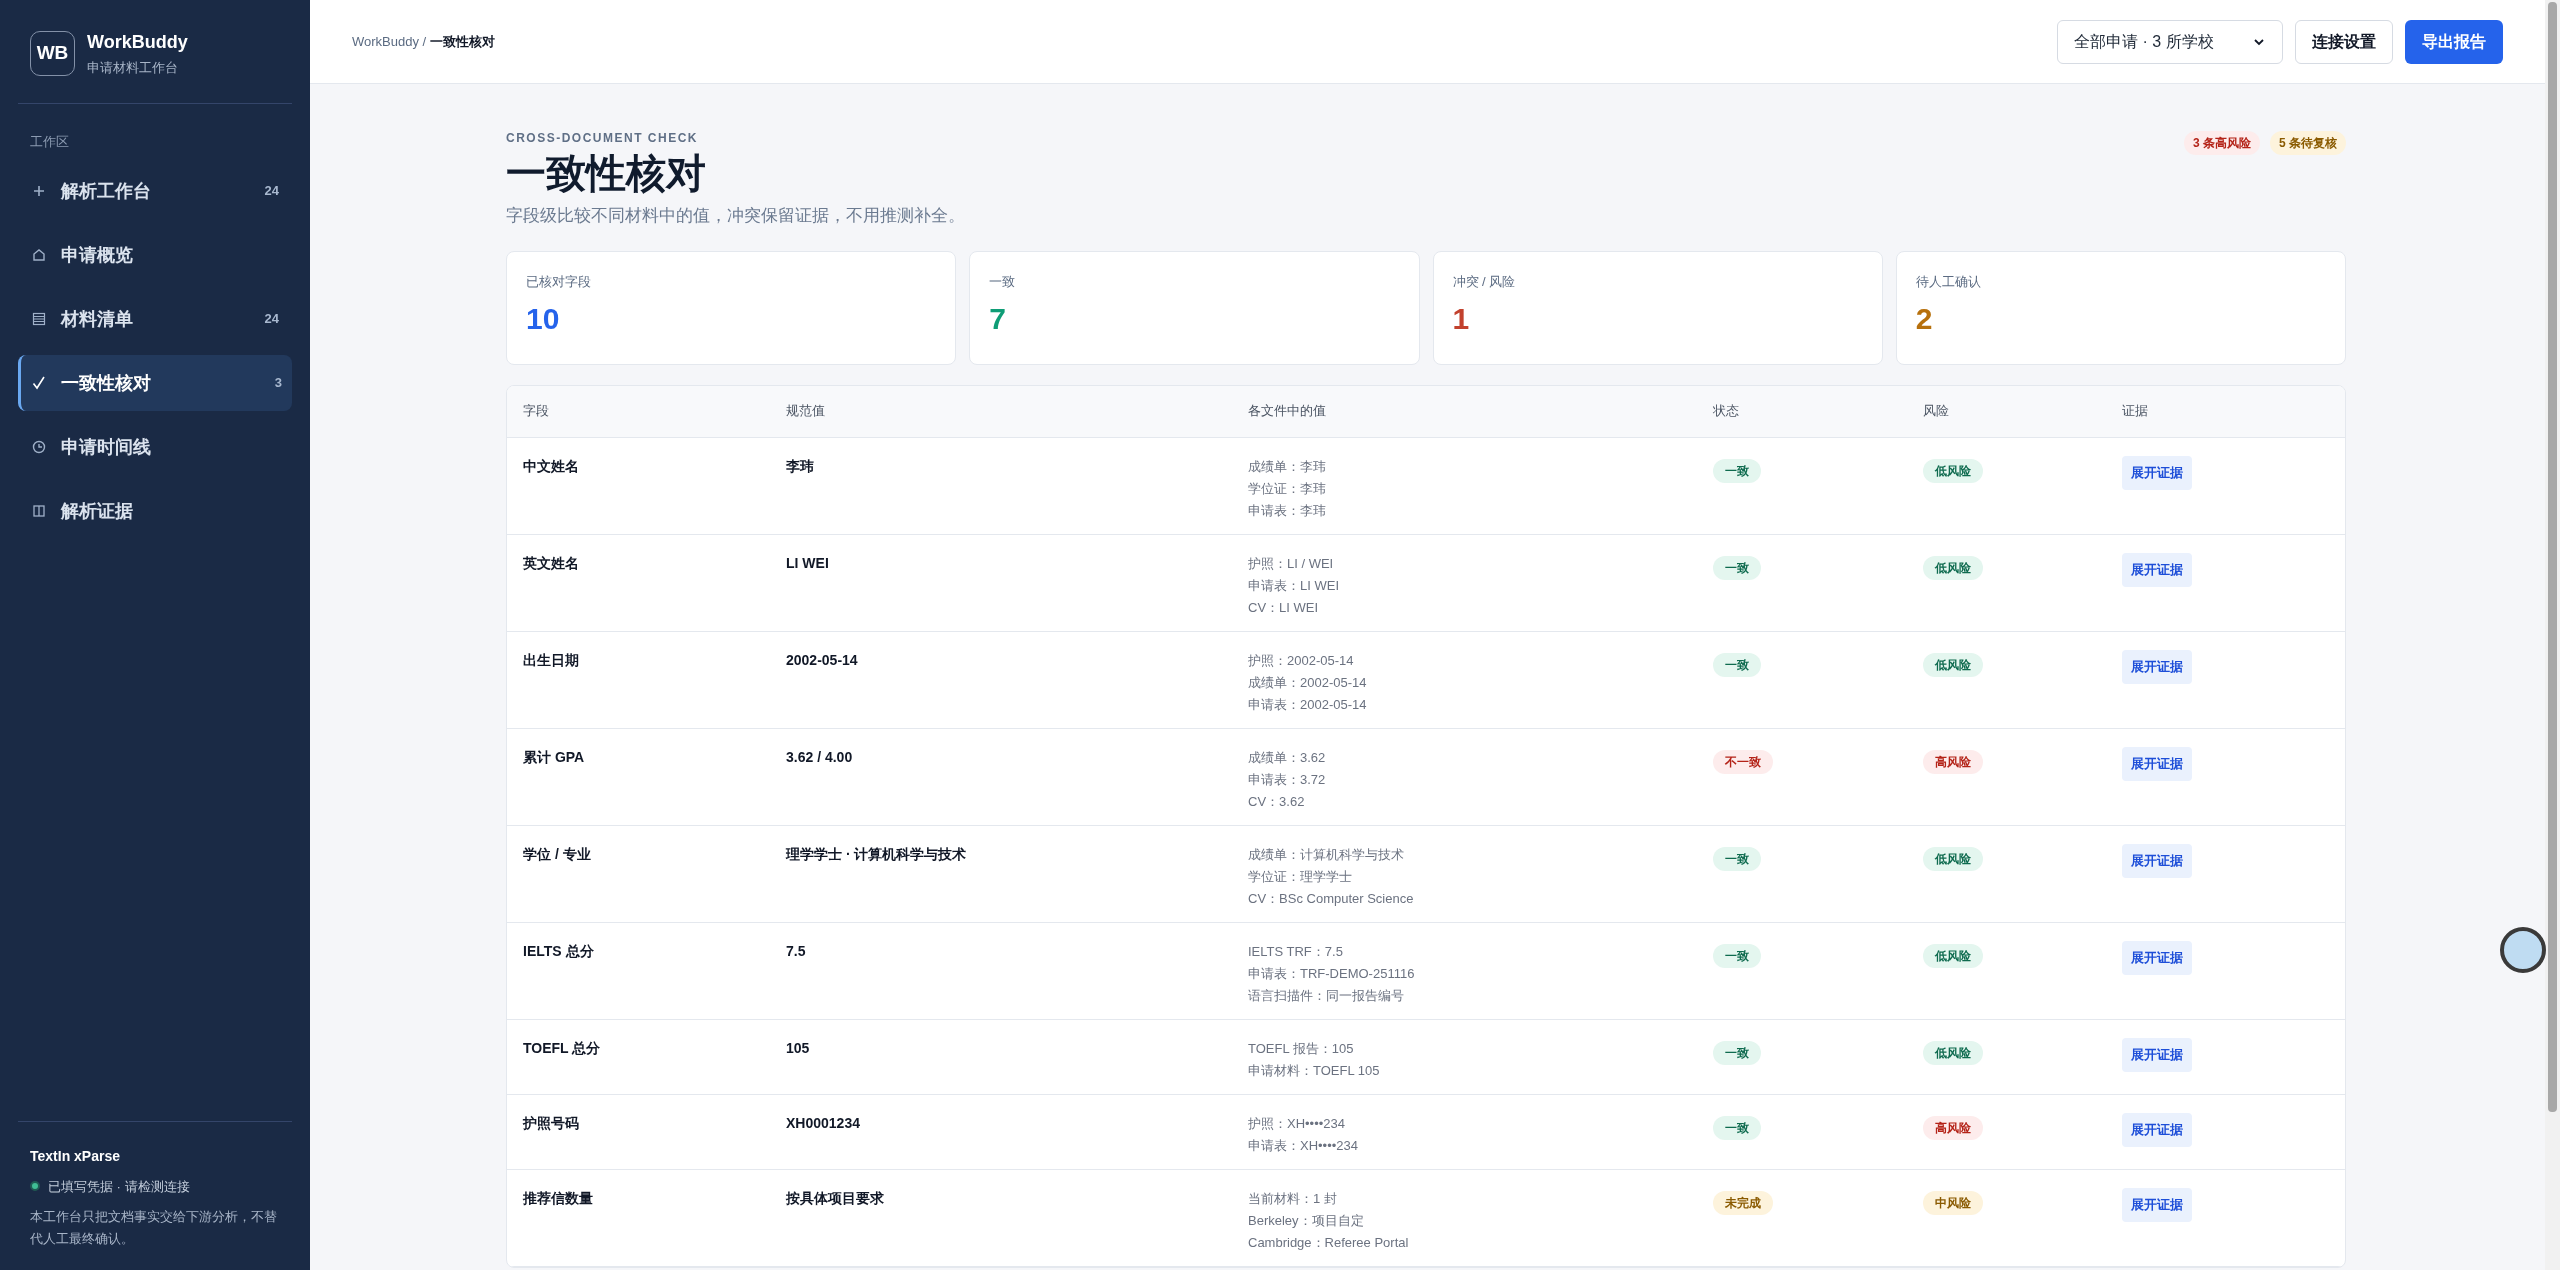 The image size is (2560, 1270). Describe the element at coordinates (1287, 466) in the screenshot. I see `document-value: 成绩单：李玮` at that location.